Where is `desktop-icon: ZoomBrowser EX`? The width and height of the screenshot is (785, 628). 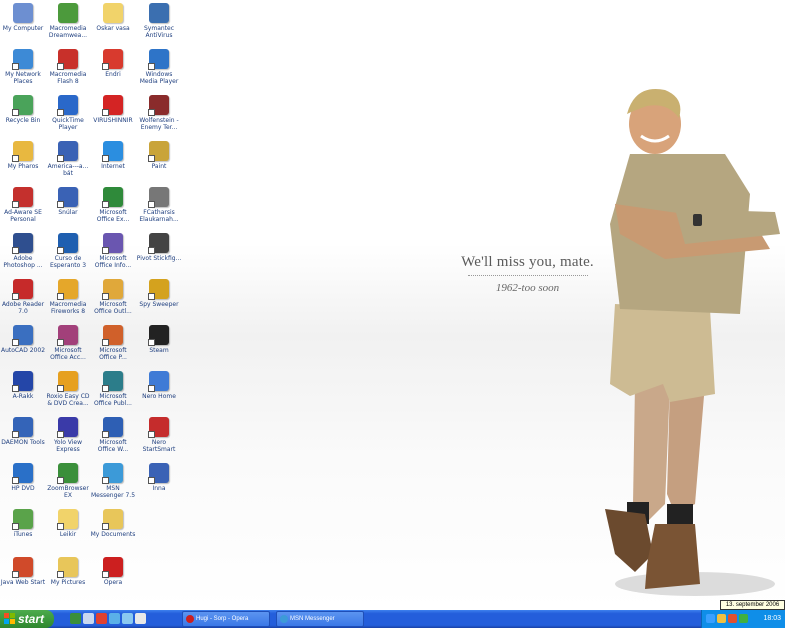
desktop-icon: ZoomBrowser EX is located at coordinates (68, 480).